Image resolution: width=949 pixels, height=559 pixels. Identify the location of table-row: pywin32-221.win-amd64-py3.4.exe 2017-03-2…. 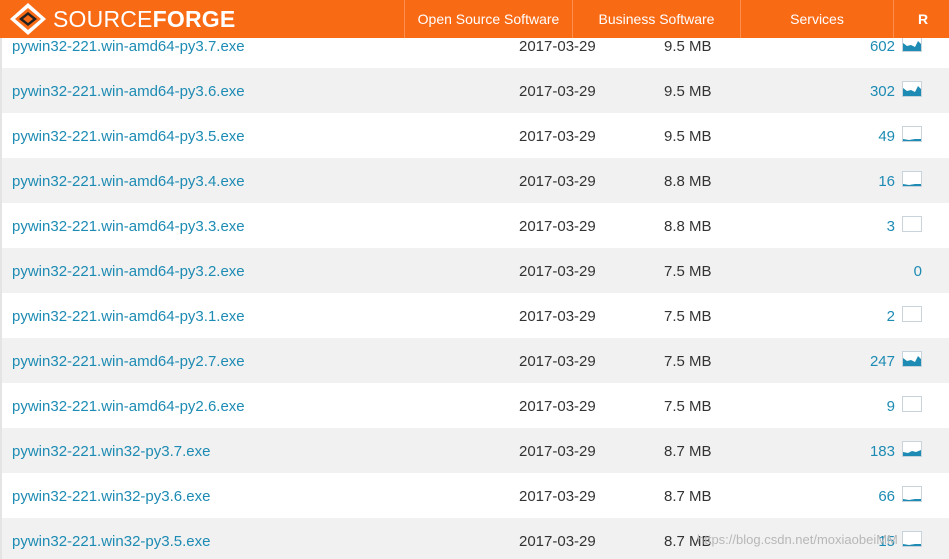
(474, 180).